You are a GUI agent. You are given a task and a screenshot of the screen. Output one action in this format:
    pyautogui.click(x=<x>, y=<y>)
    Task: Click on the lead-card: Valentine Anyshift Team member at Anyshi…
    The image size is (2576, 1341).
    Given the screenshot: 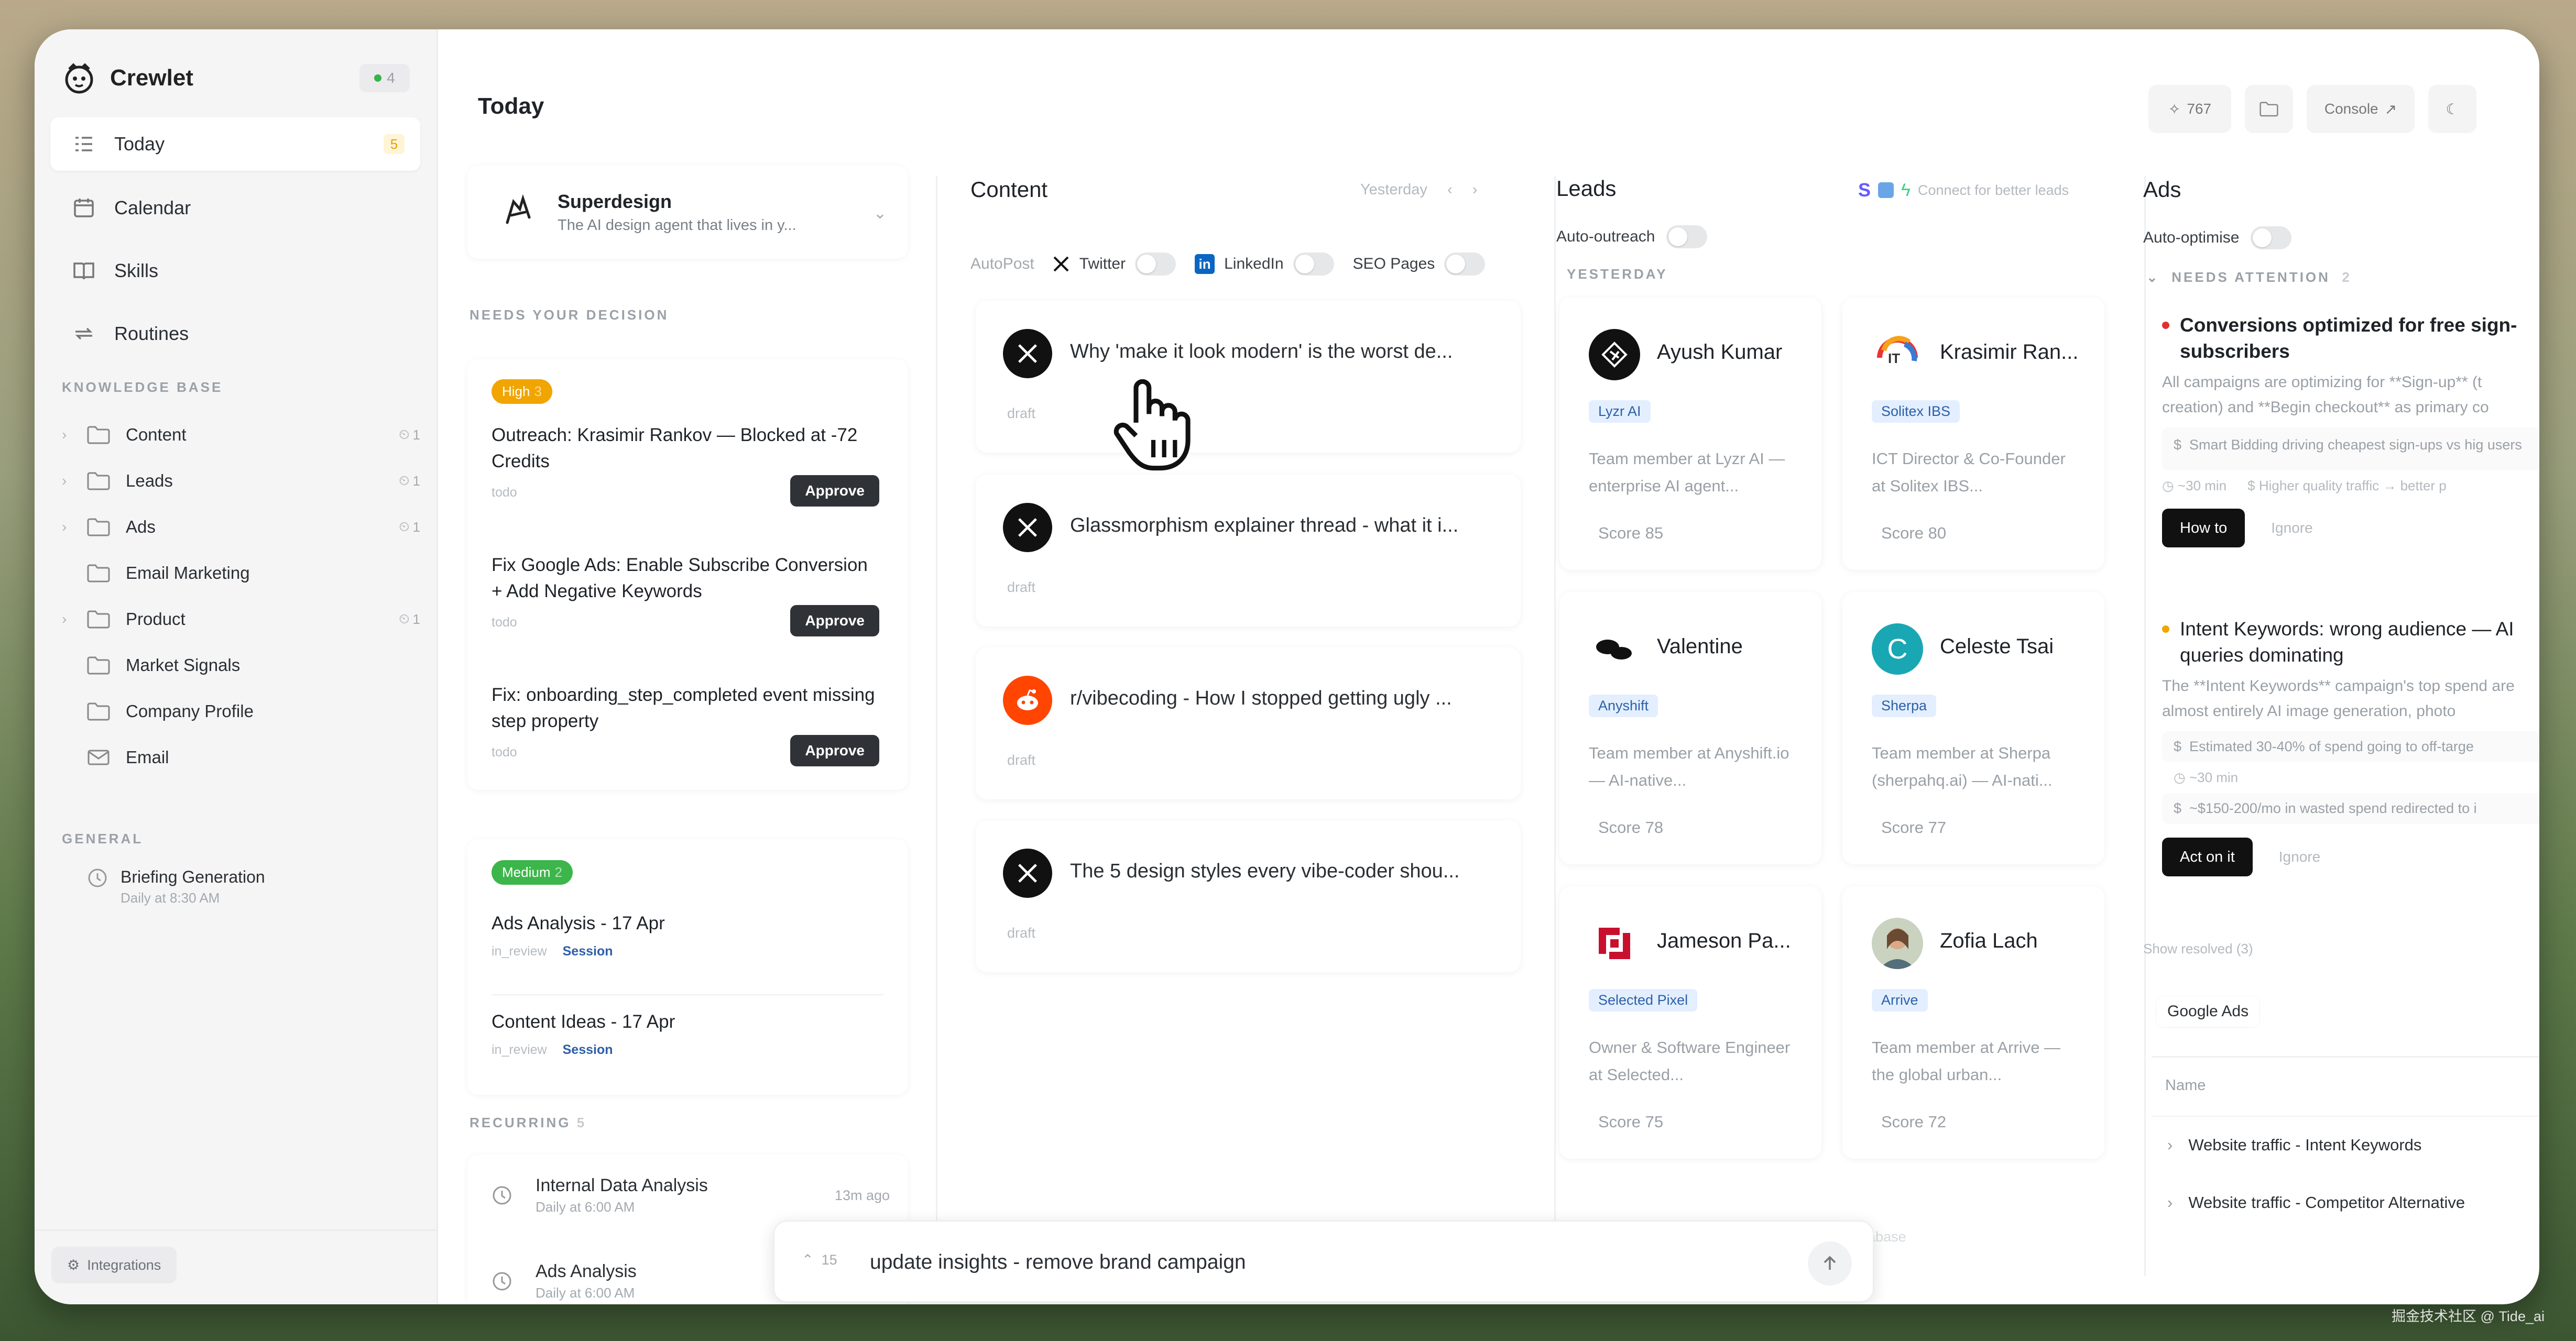 What is the action you would take?
    pyautogui.click(x=1690, y=728)
    